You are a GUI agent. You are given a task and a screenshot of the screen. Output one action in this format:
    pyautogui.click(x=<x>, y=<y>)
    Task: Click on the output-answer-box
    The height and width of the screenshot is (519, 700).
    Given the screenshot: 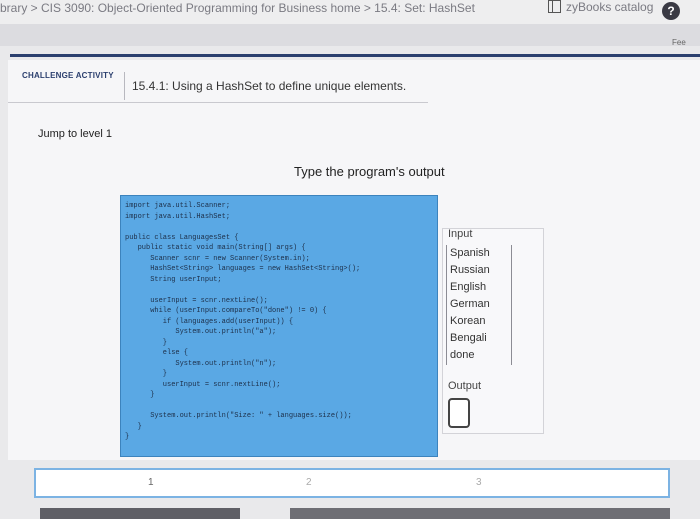 What is the action you would take?
    pyautogui.click(x=459, y=413)
    